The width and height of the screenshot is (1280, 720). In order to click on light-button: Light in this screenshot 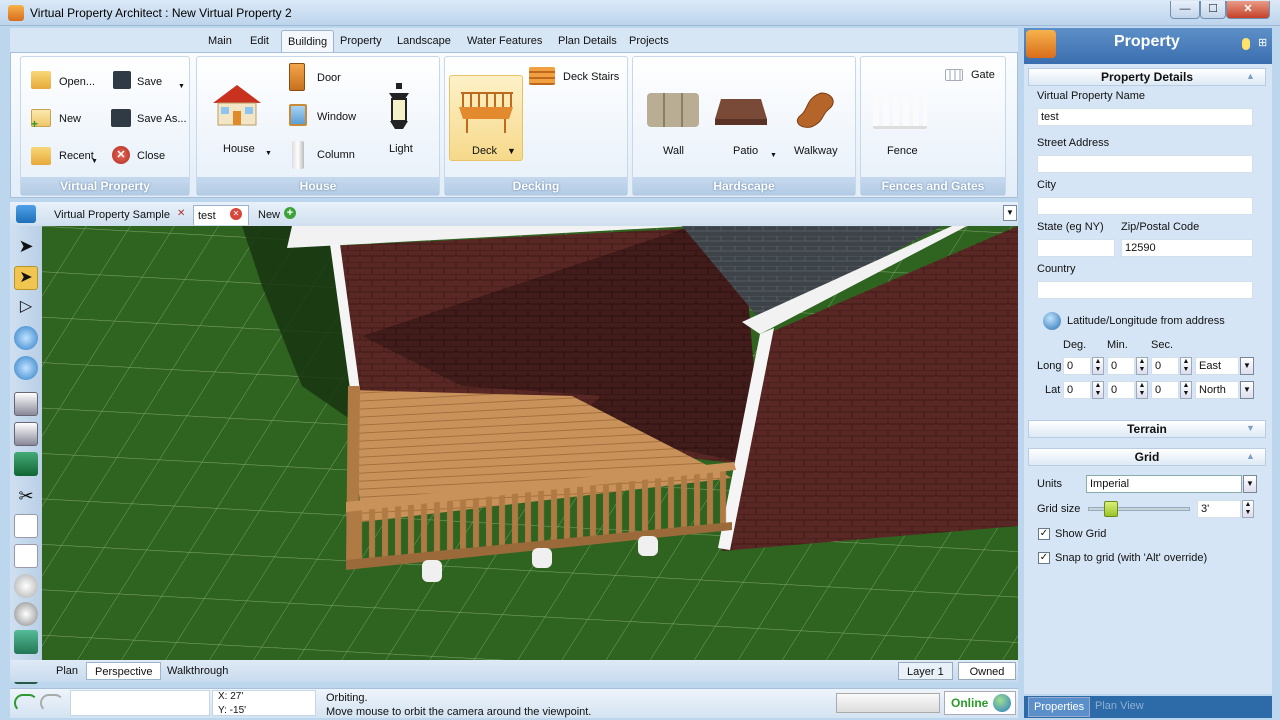, I will do `click(401, 149)`.